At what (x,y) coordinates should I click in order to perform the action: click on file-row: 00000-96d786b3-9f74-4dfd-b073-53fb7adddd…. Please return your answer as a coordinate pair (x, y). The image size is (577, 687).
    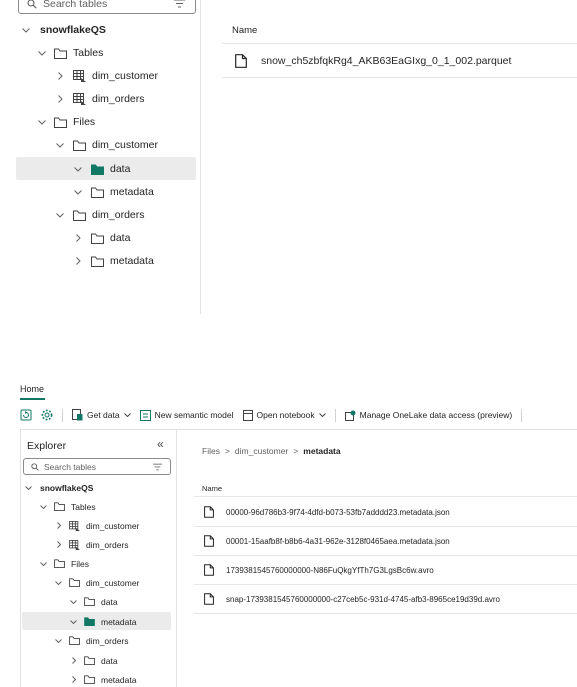
    Looking at the image, I should click on (327, 512).